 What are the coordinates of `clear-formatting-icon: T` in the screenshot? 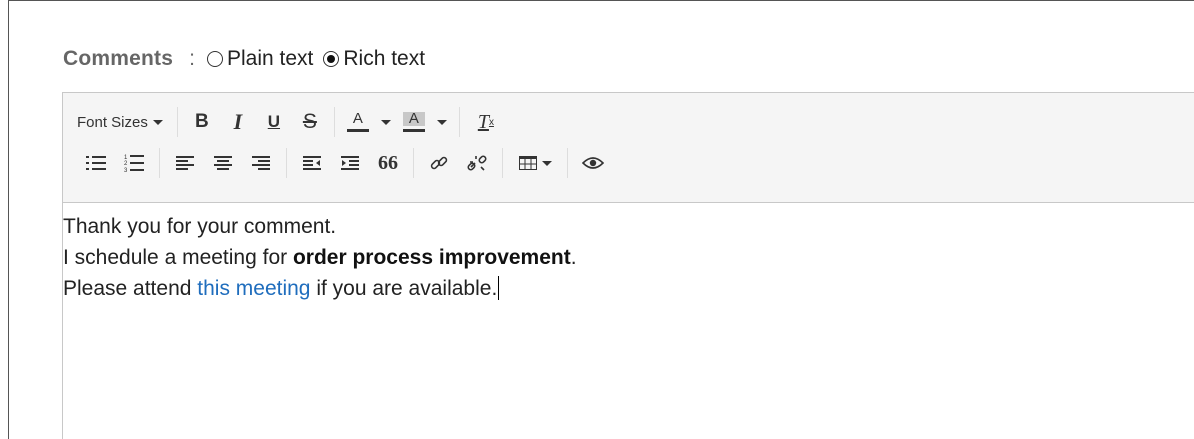 It's located at (483, 121).